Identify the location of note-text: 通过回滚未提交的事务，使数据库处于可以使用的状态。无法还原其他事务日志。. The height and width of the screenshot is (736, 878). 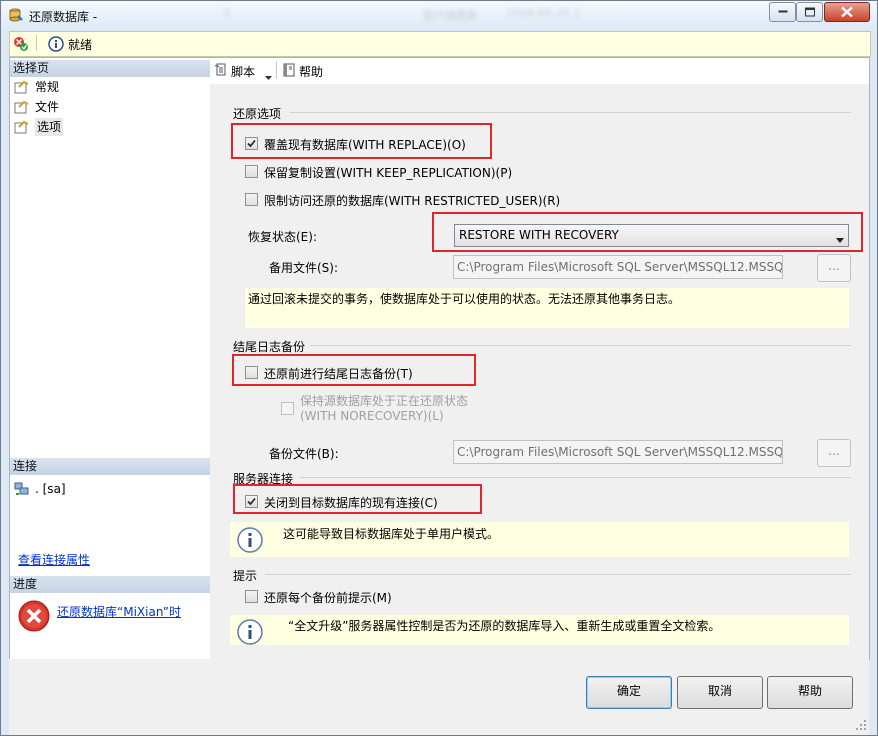
(464, 299).